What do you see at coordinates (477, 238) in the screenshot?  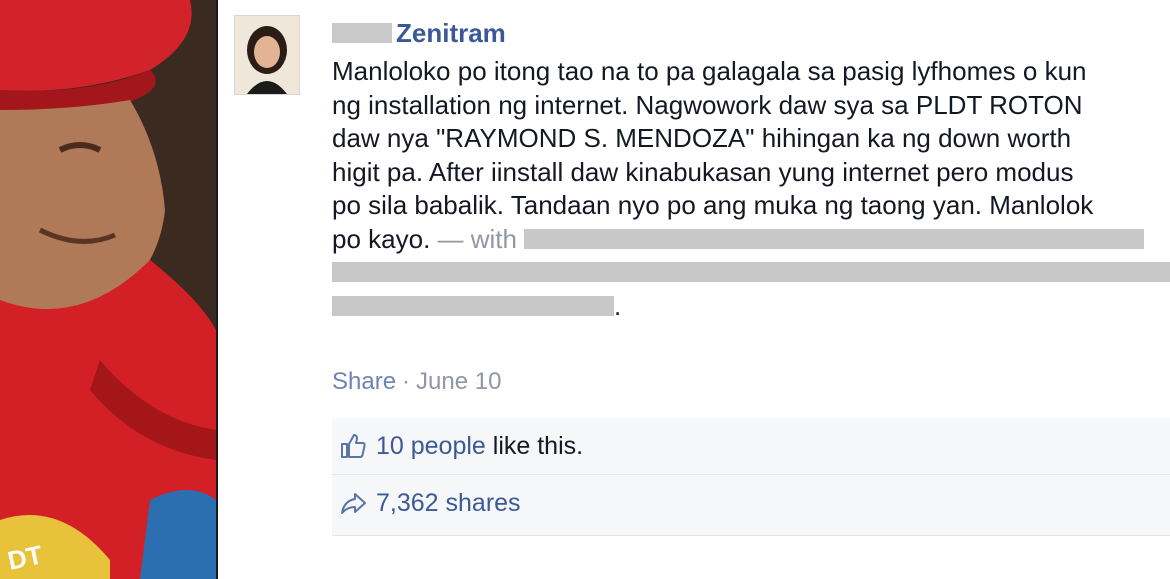 I see `with-tags-prefix: — with` at bounding box center [477, 238].